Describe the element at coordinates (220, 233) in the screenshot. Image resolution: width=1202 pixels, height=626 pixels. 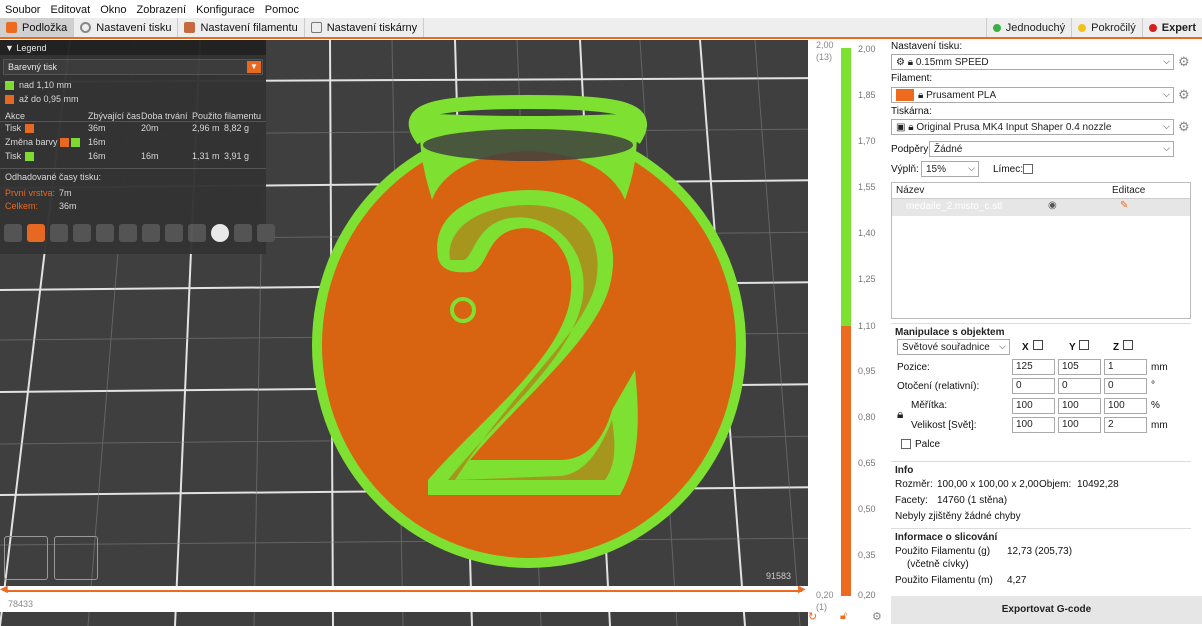
I see `center-of-gravity-icon` at that location.